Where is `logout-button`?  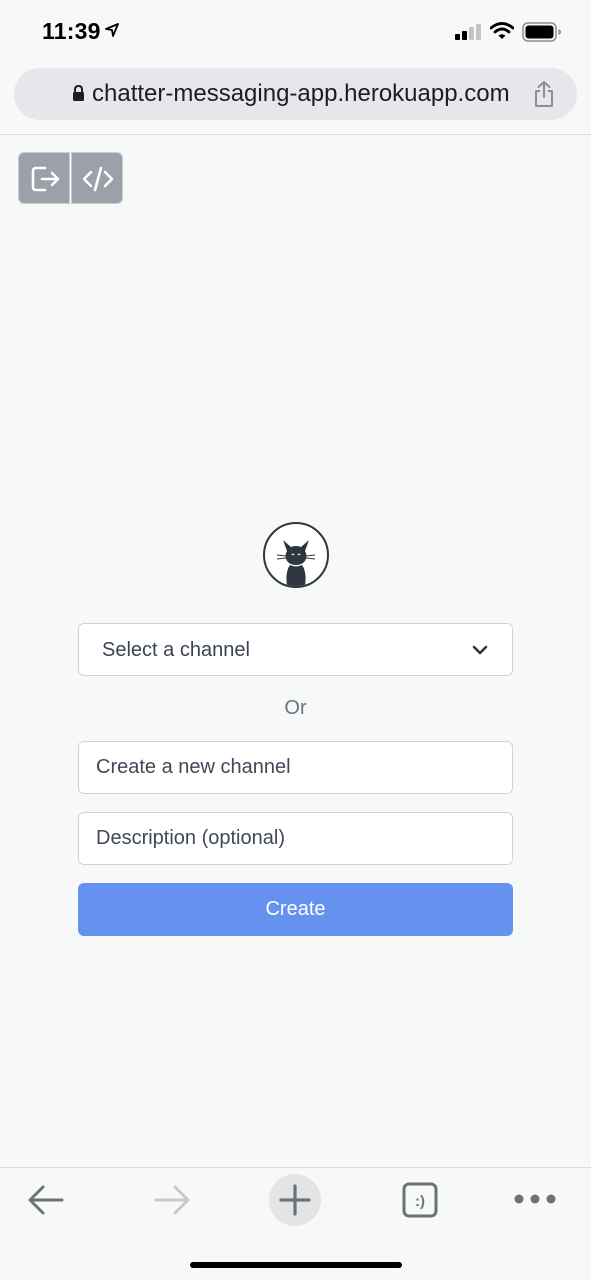 logout-button is located at coordinates (44, 178).